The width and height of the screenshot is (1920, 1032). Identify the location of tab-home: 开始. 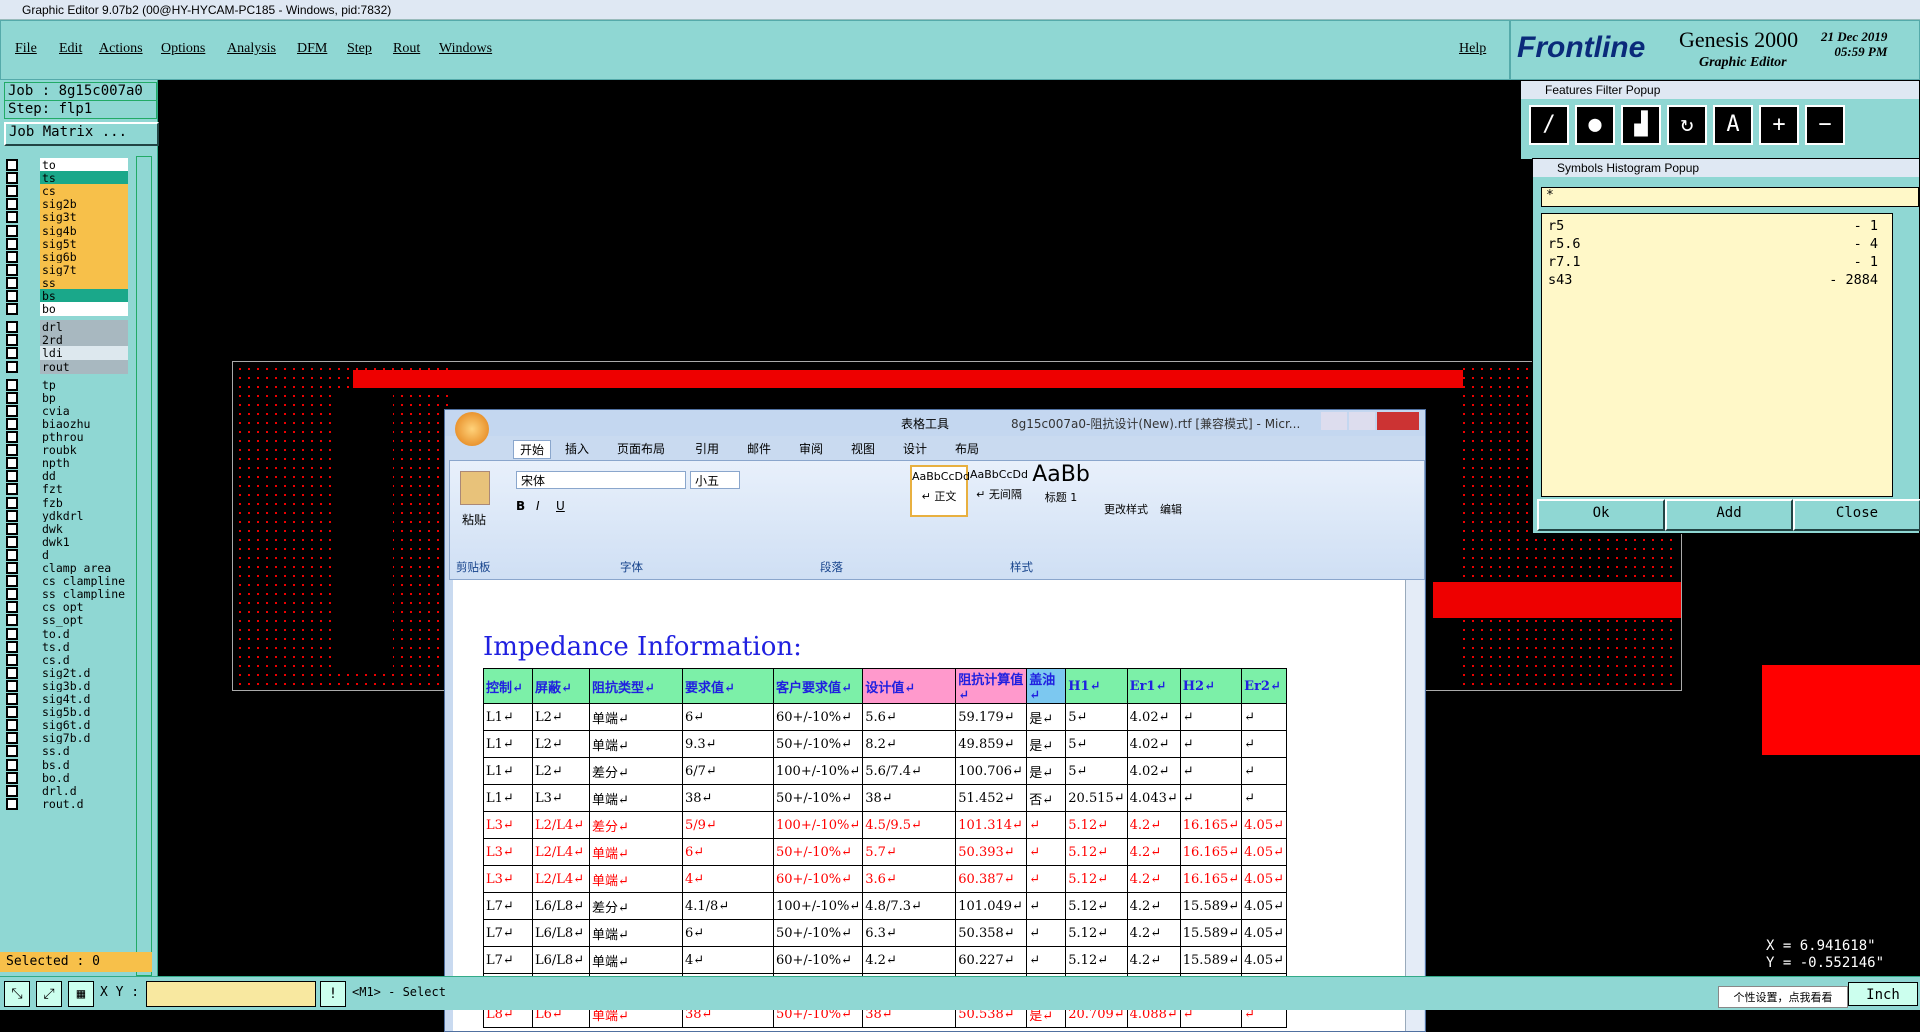
(532, 449).